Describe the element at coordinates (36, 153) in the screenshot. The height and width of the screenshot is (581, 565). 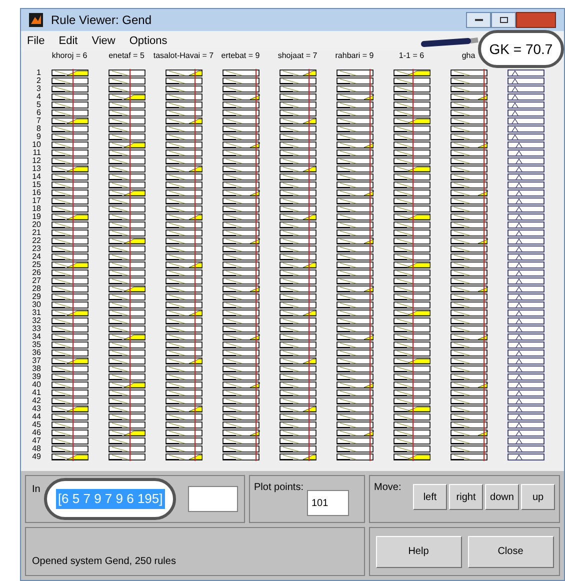
I see `rule-number: 11` at that location.